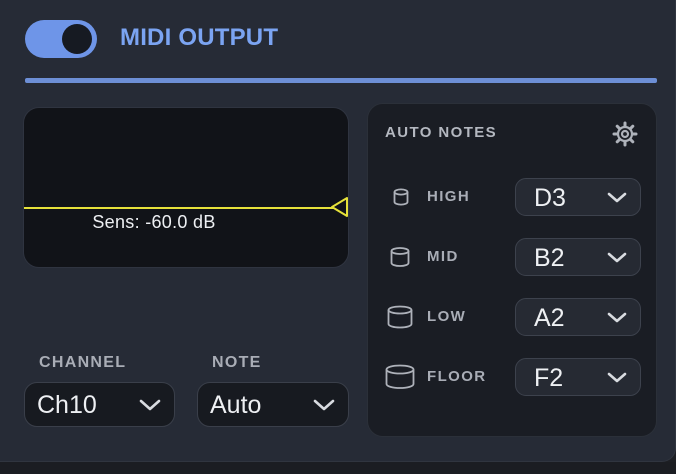 The height and width of the screenshot is (474, 676). I want to click on drum-label-mid: MID, so click(443, 256).